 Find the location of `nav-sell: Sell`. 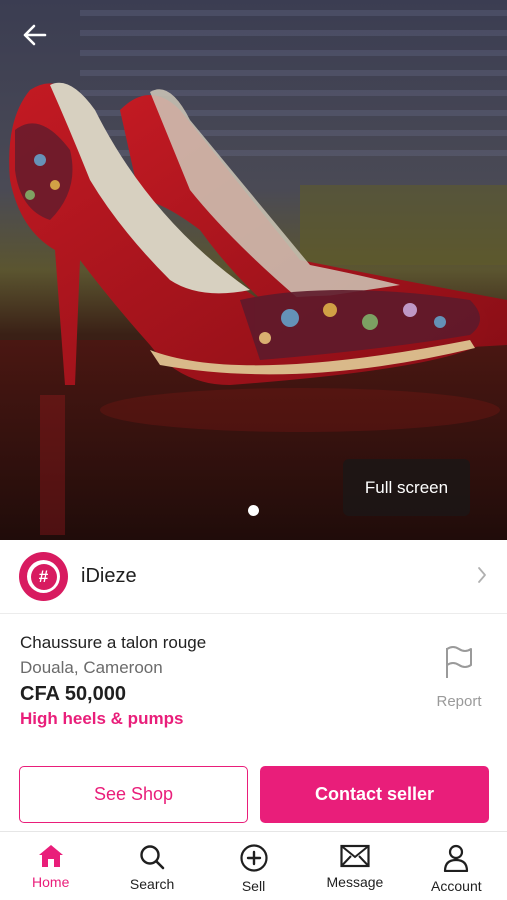

nav-sell: Sell is located at coordinates (253, 866).